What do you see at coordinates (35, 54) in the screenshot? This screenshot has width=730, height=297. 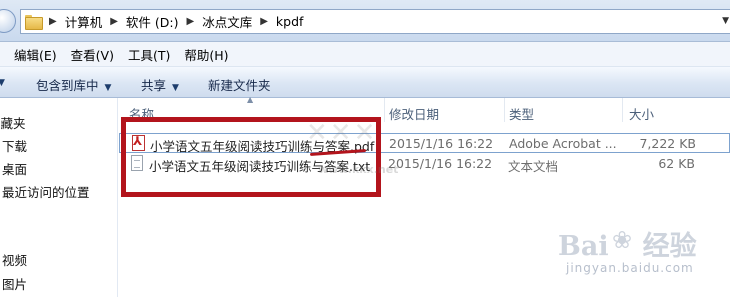 I see `menu-edit: 编辑(E)` at bounding box center [35, 54].